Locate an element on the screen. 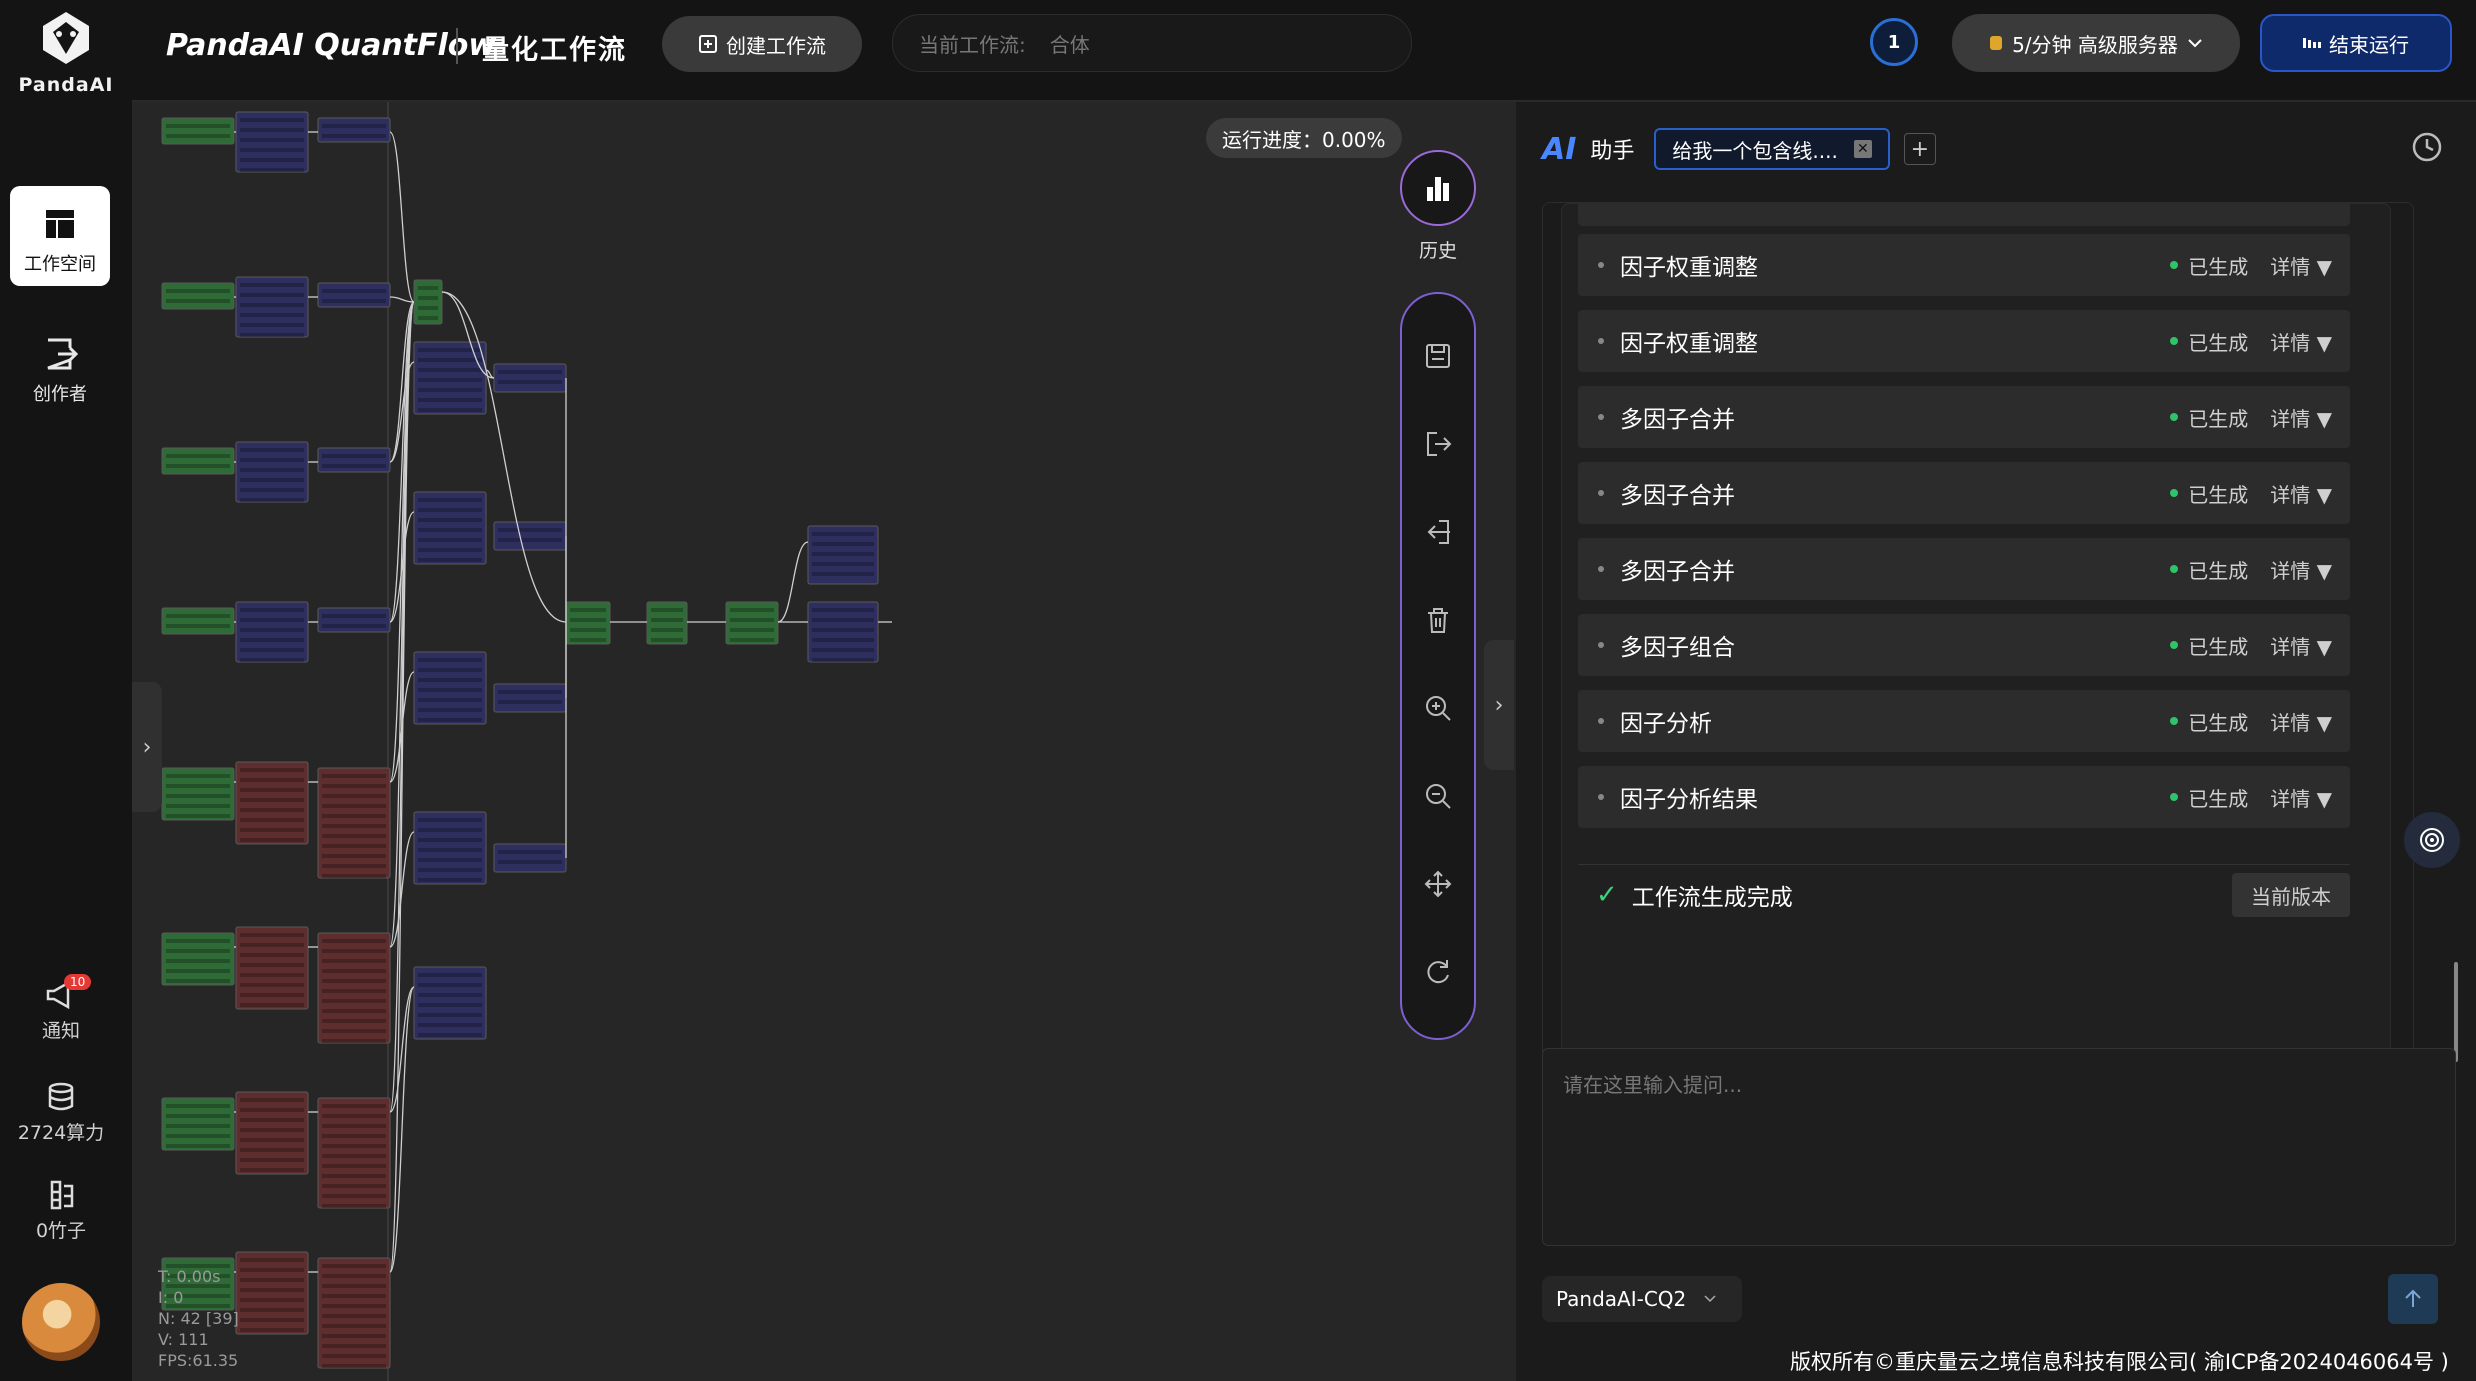 Image resolution: width=2476 pixels, height=1381 pixels. logo: PandaAI is located at coordinates (66, 53).